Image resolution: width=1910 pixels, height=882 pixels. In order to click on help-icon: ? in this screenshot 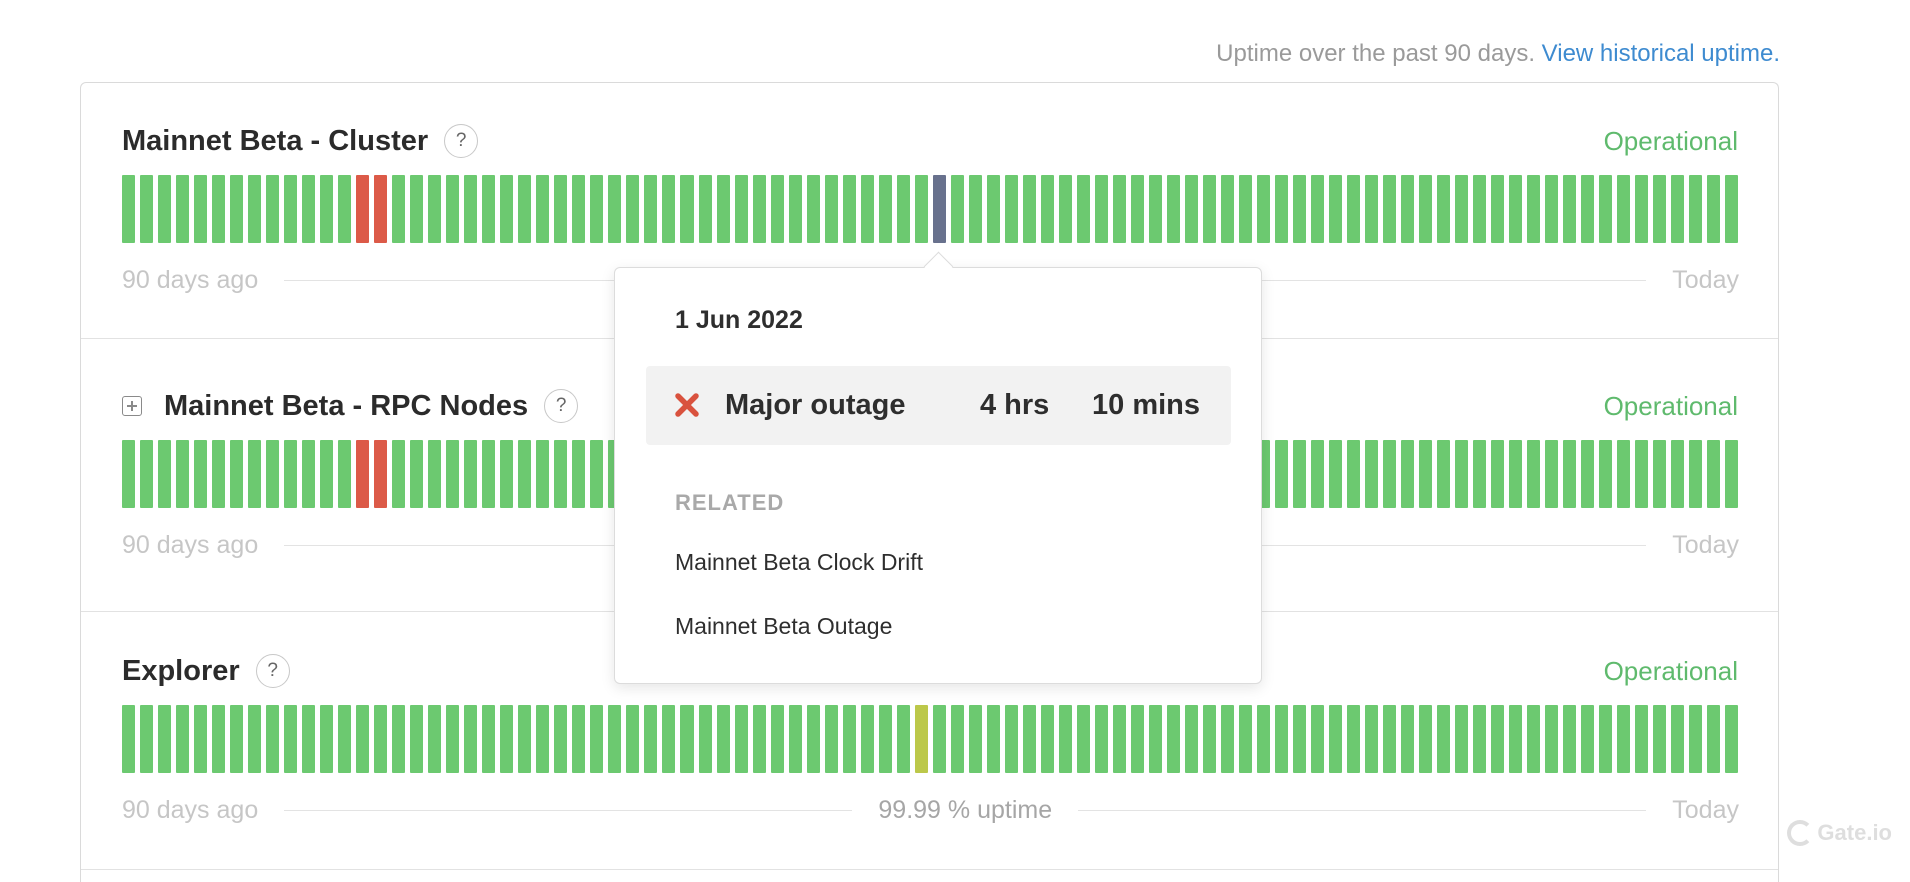, I will do `click(272, 671)`.